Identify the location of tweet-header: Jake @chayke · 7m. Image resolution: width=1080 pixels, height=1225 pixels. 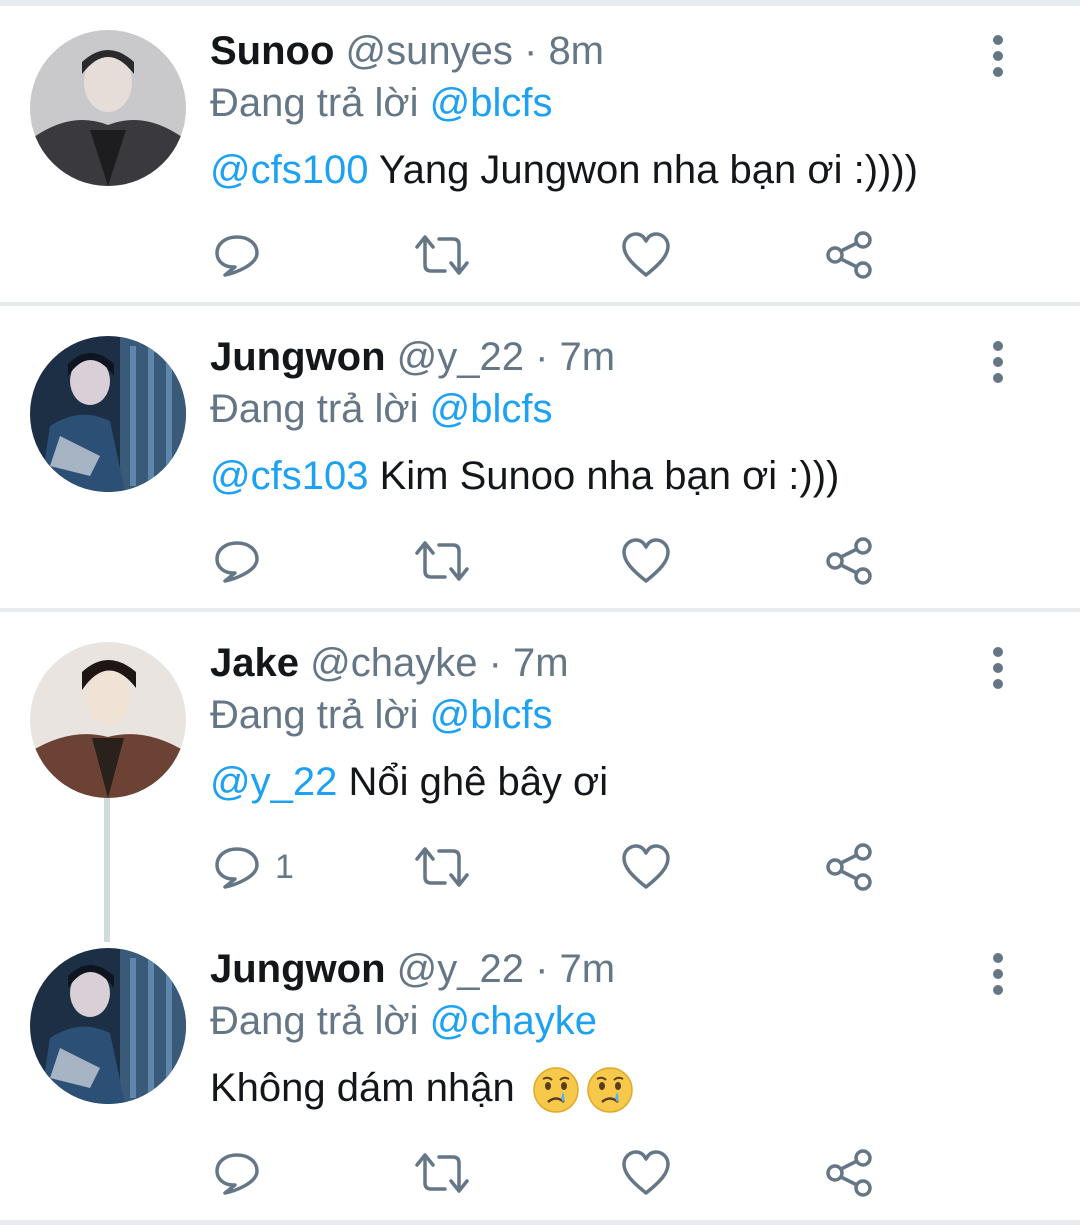
(389, 663).